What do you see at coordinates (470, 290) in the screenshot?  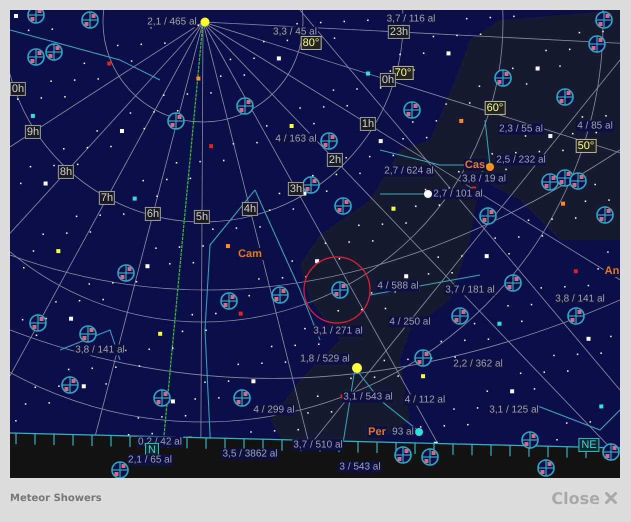 I see `star-label: 3,7 / 181 al` at bounding box center [470, 290].